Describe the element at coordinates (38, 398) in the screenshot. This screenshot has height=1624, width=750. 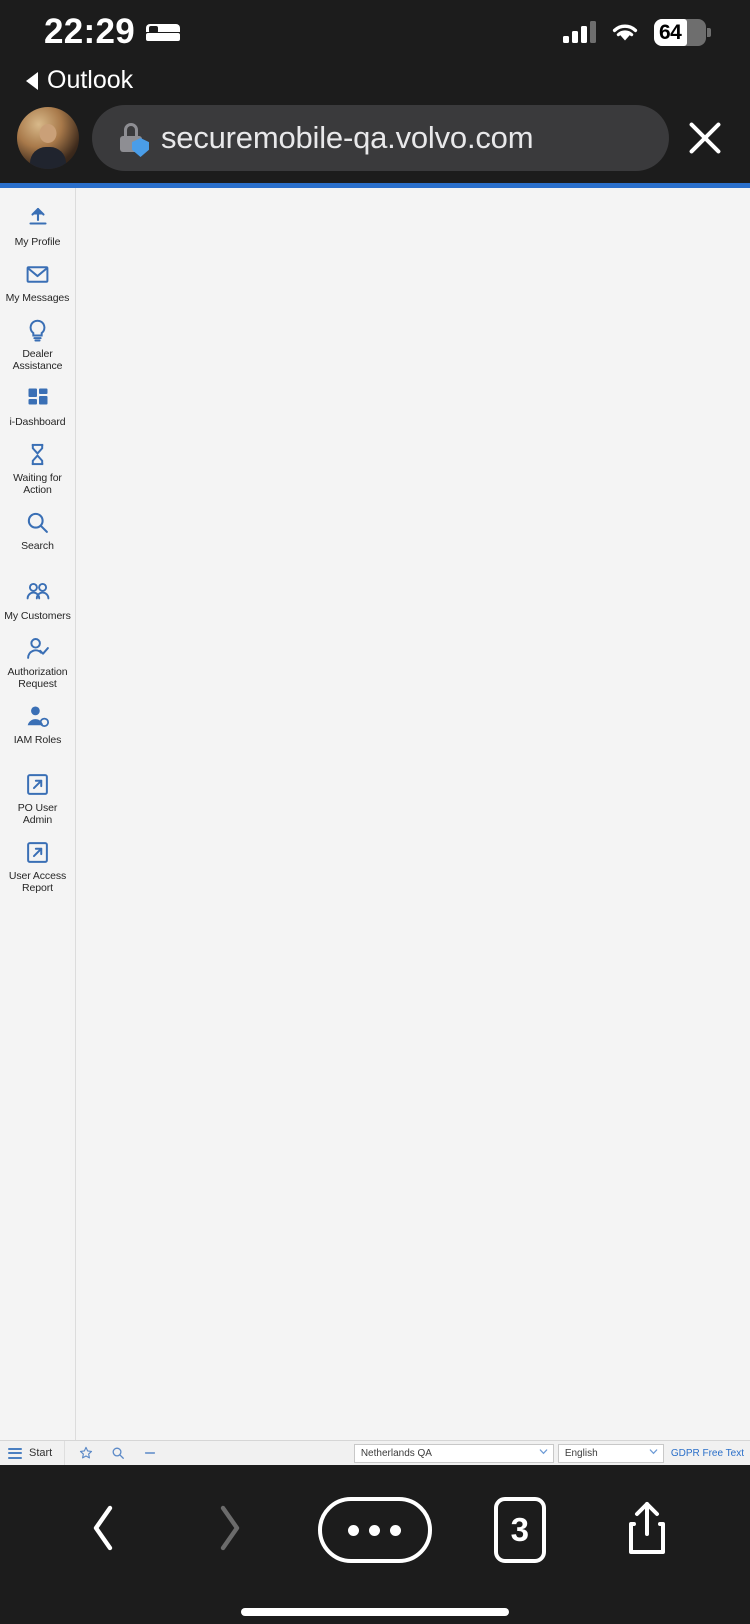
I see `grid-squares-icon` at that location.